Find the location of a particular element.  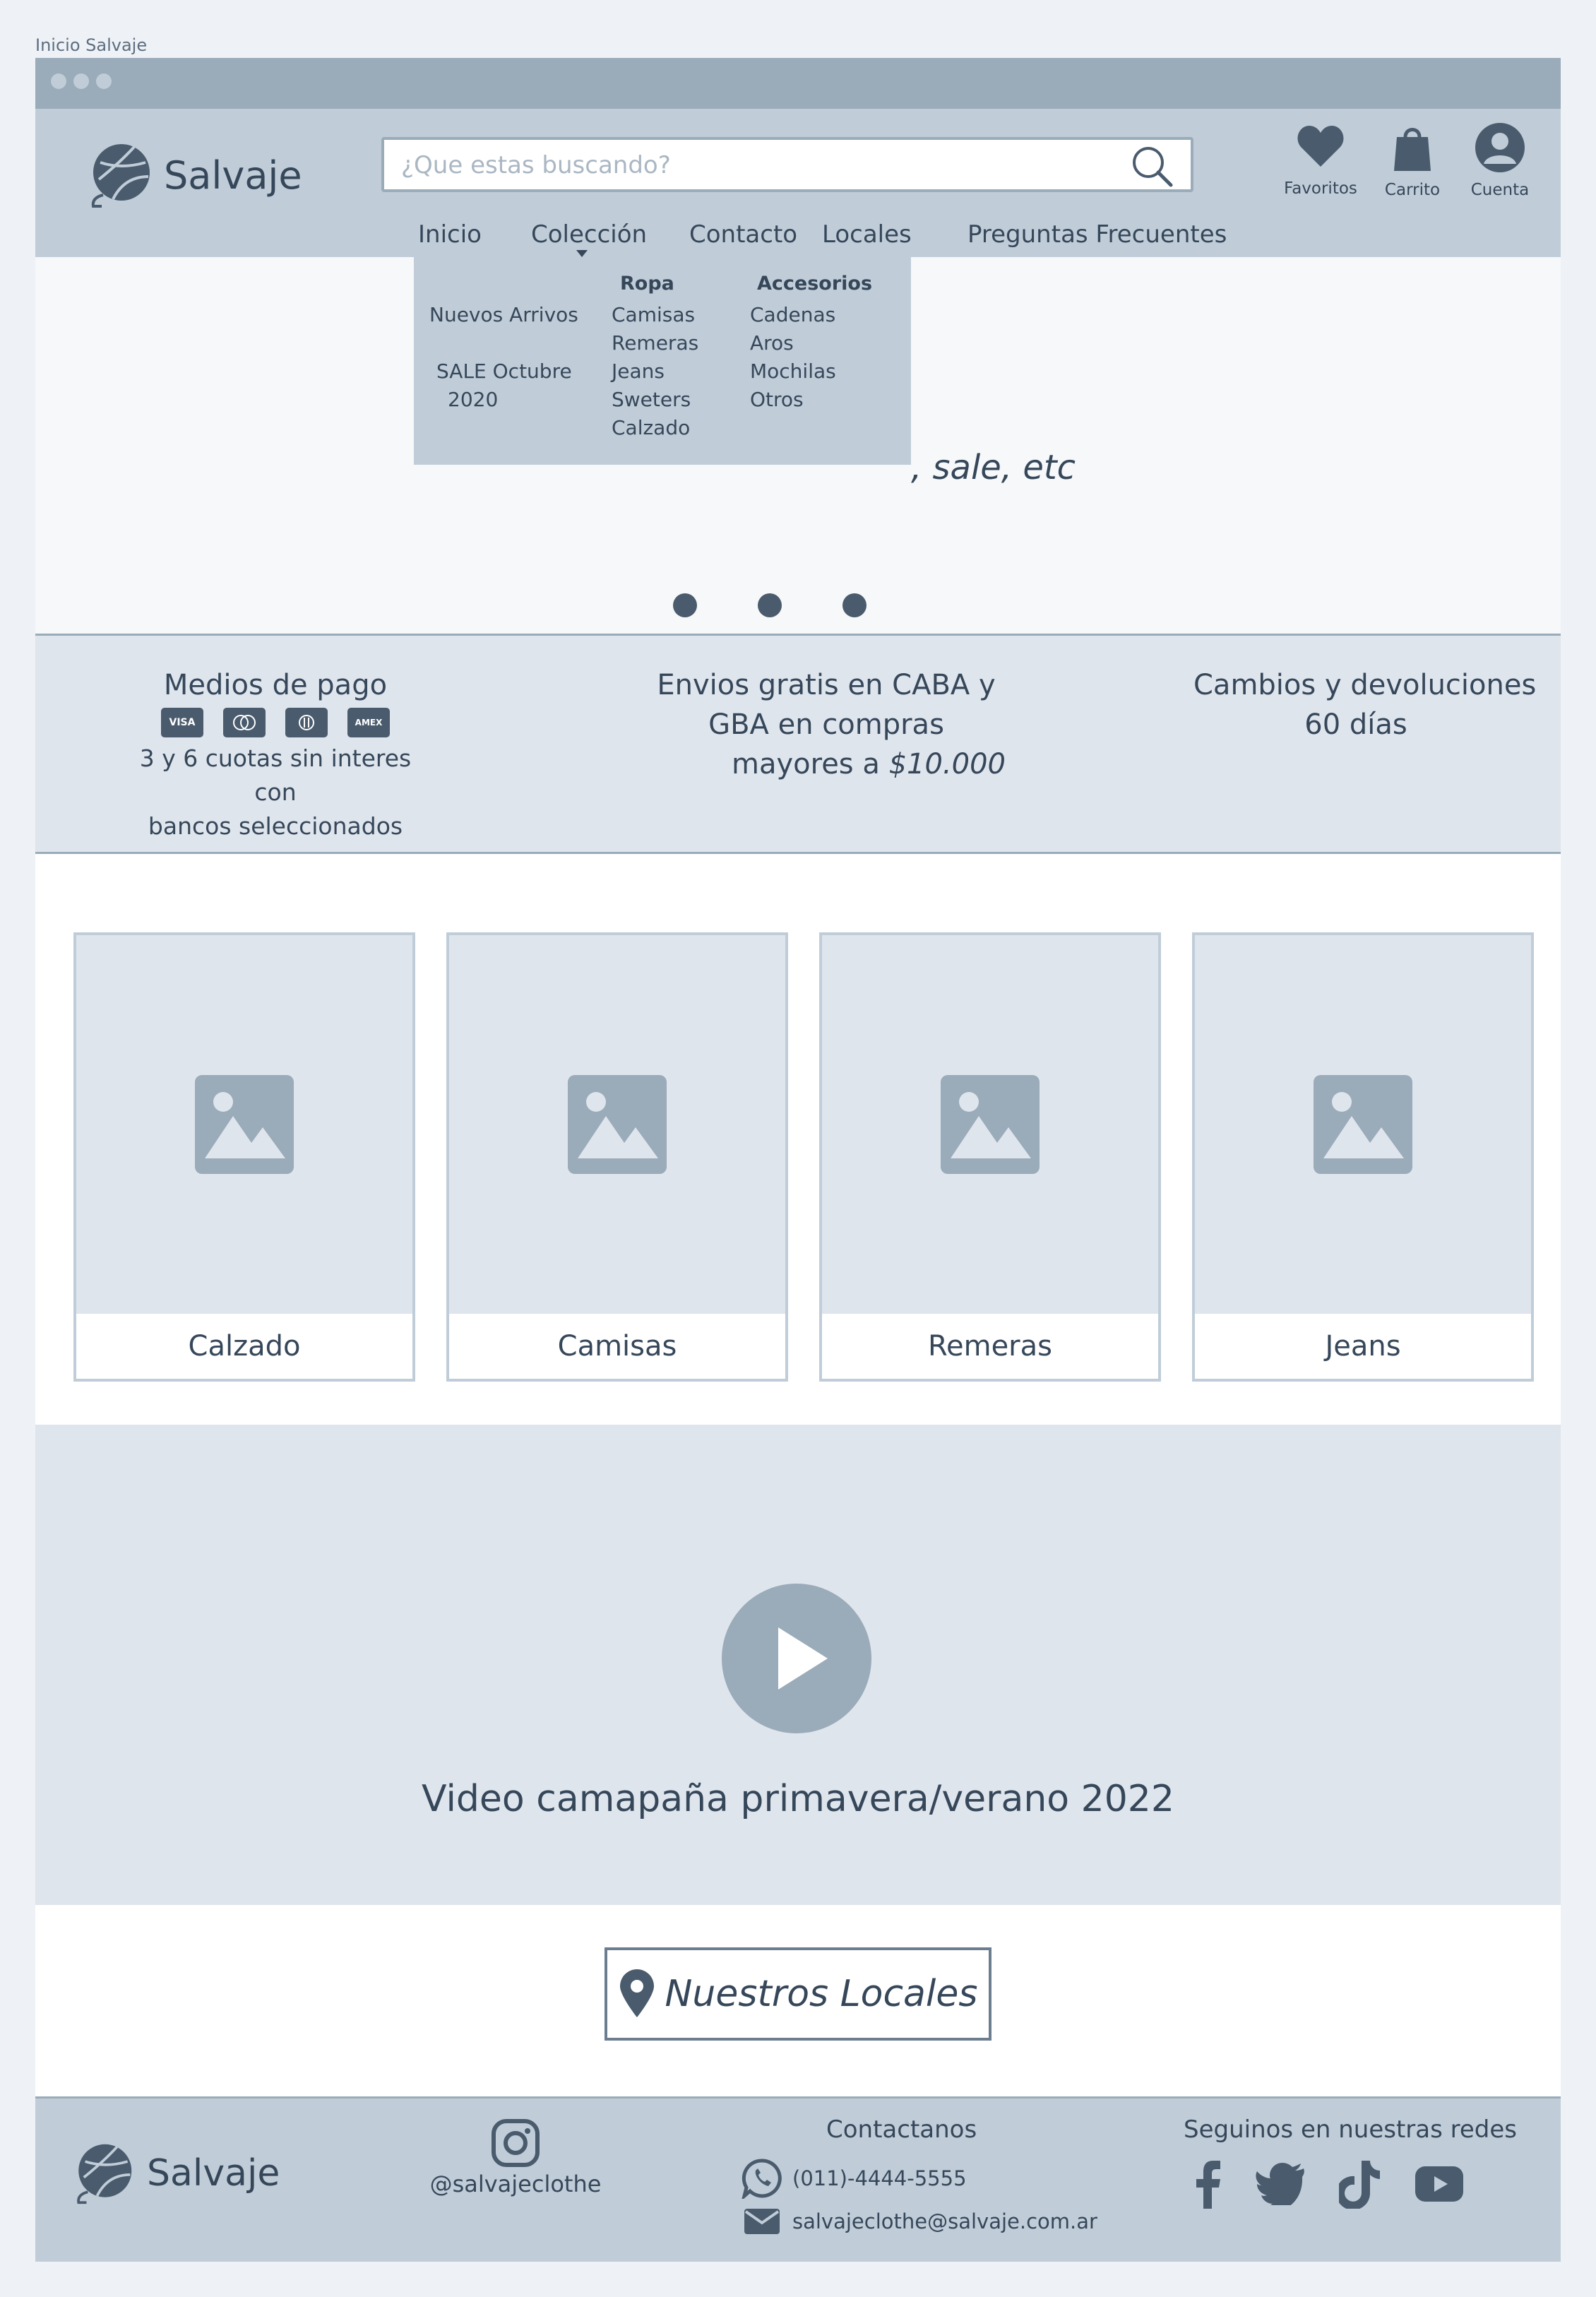

social-links is located at coordinates (1328, 2184).